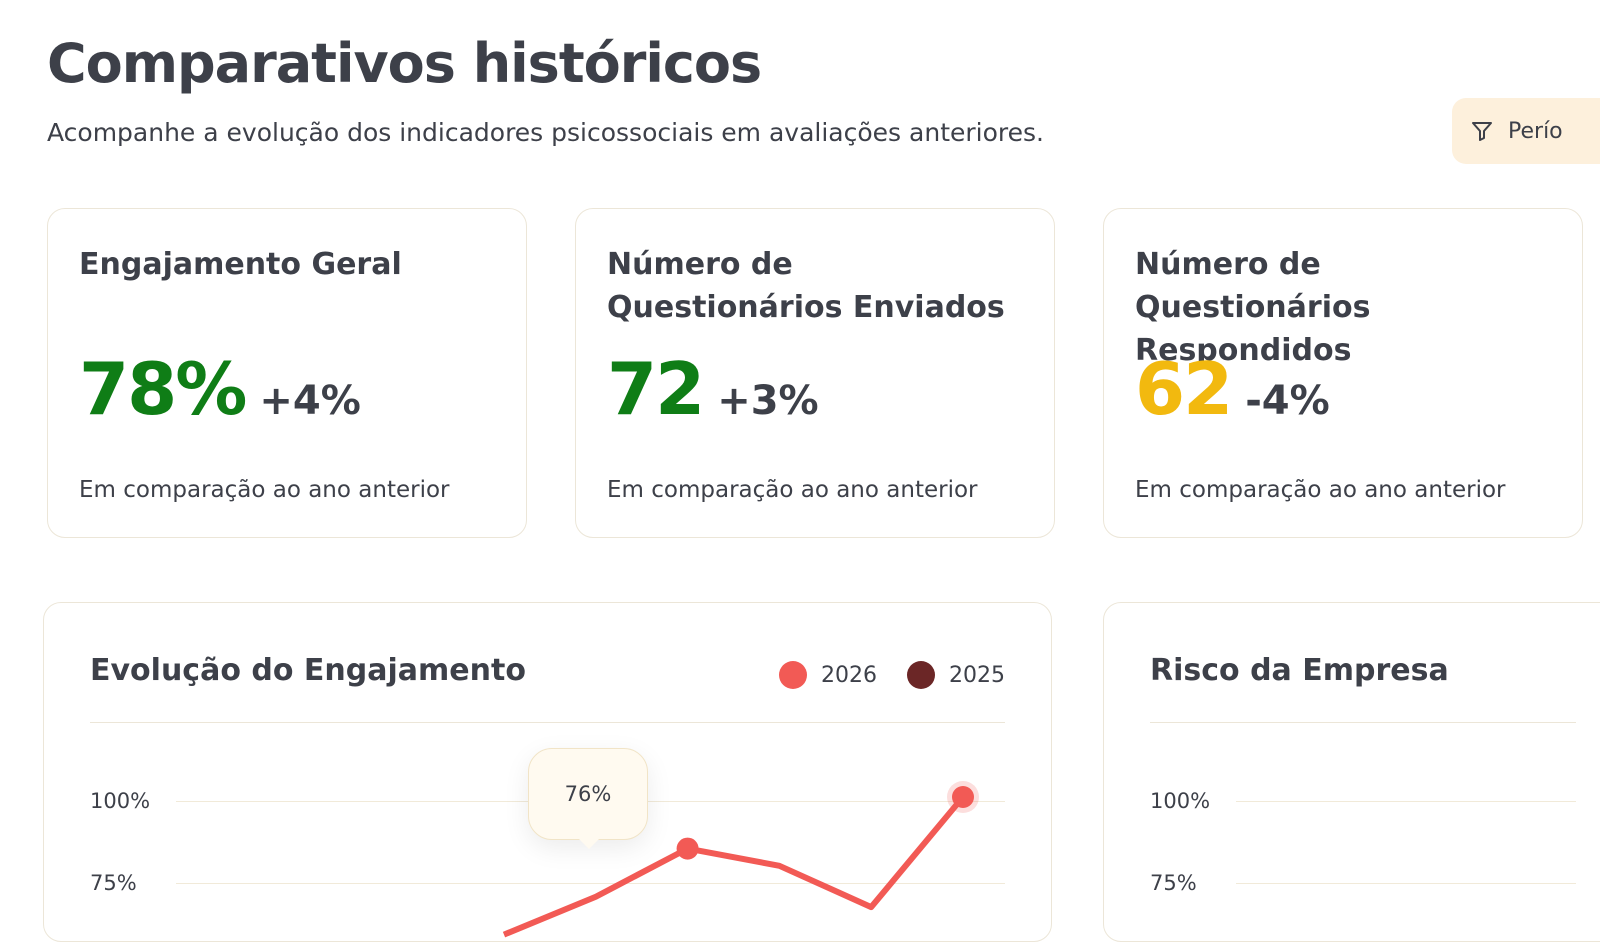 This screenshot has height=943, width=1600. What do you see at coordinates (1287, 401) in the screenshot?
I see `kpi-delta: -4%` at bounding box center [1287, 401].